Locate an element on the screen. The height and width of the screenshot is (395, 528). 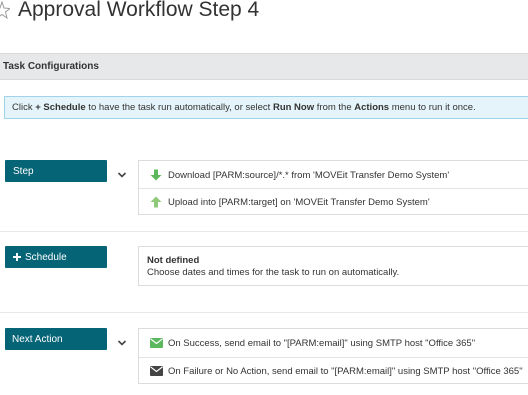
info-text-part: from the is located at coordinates (334, 107).